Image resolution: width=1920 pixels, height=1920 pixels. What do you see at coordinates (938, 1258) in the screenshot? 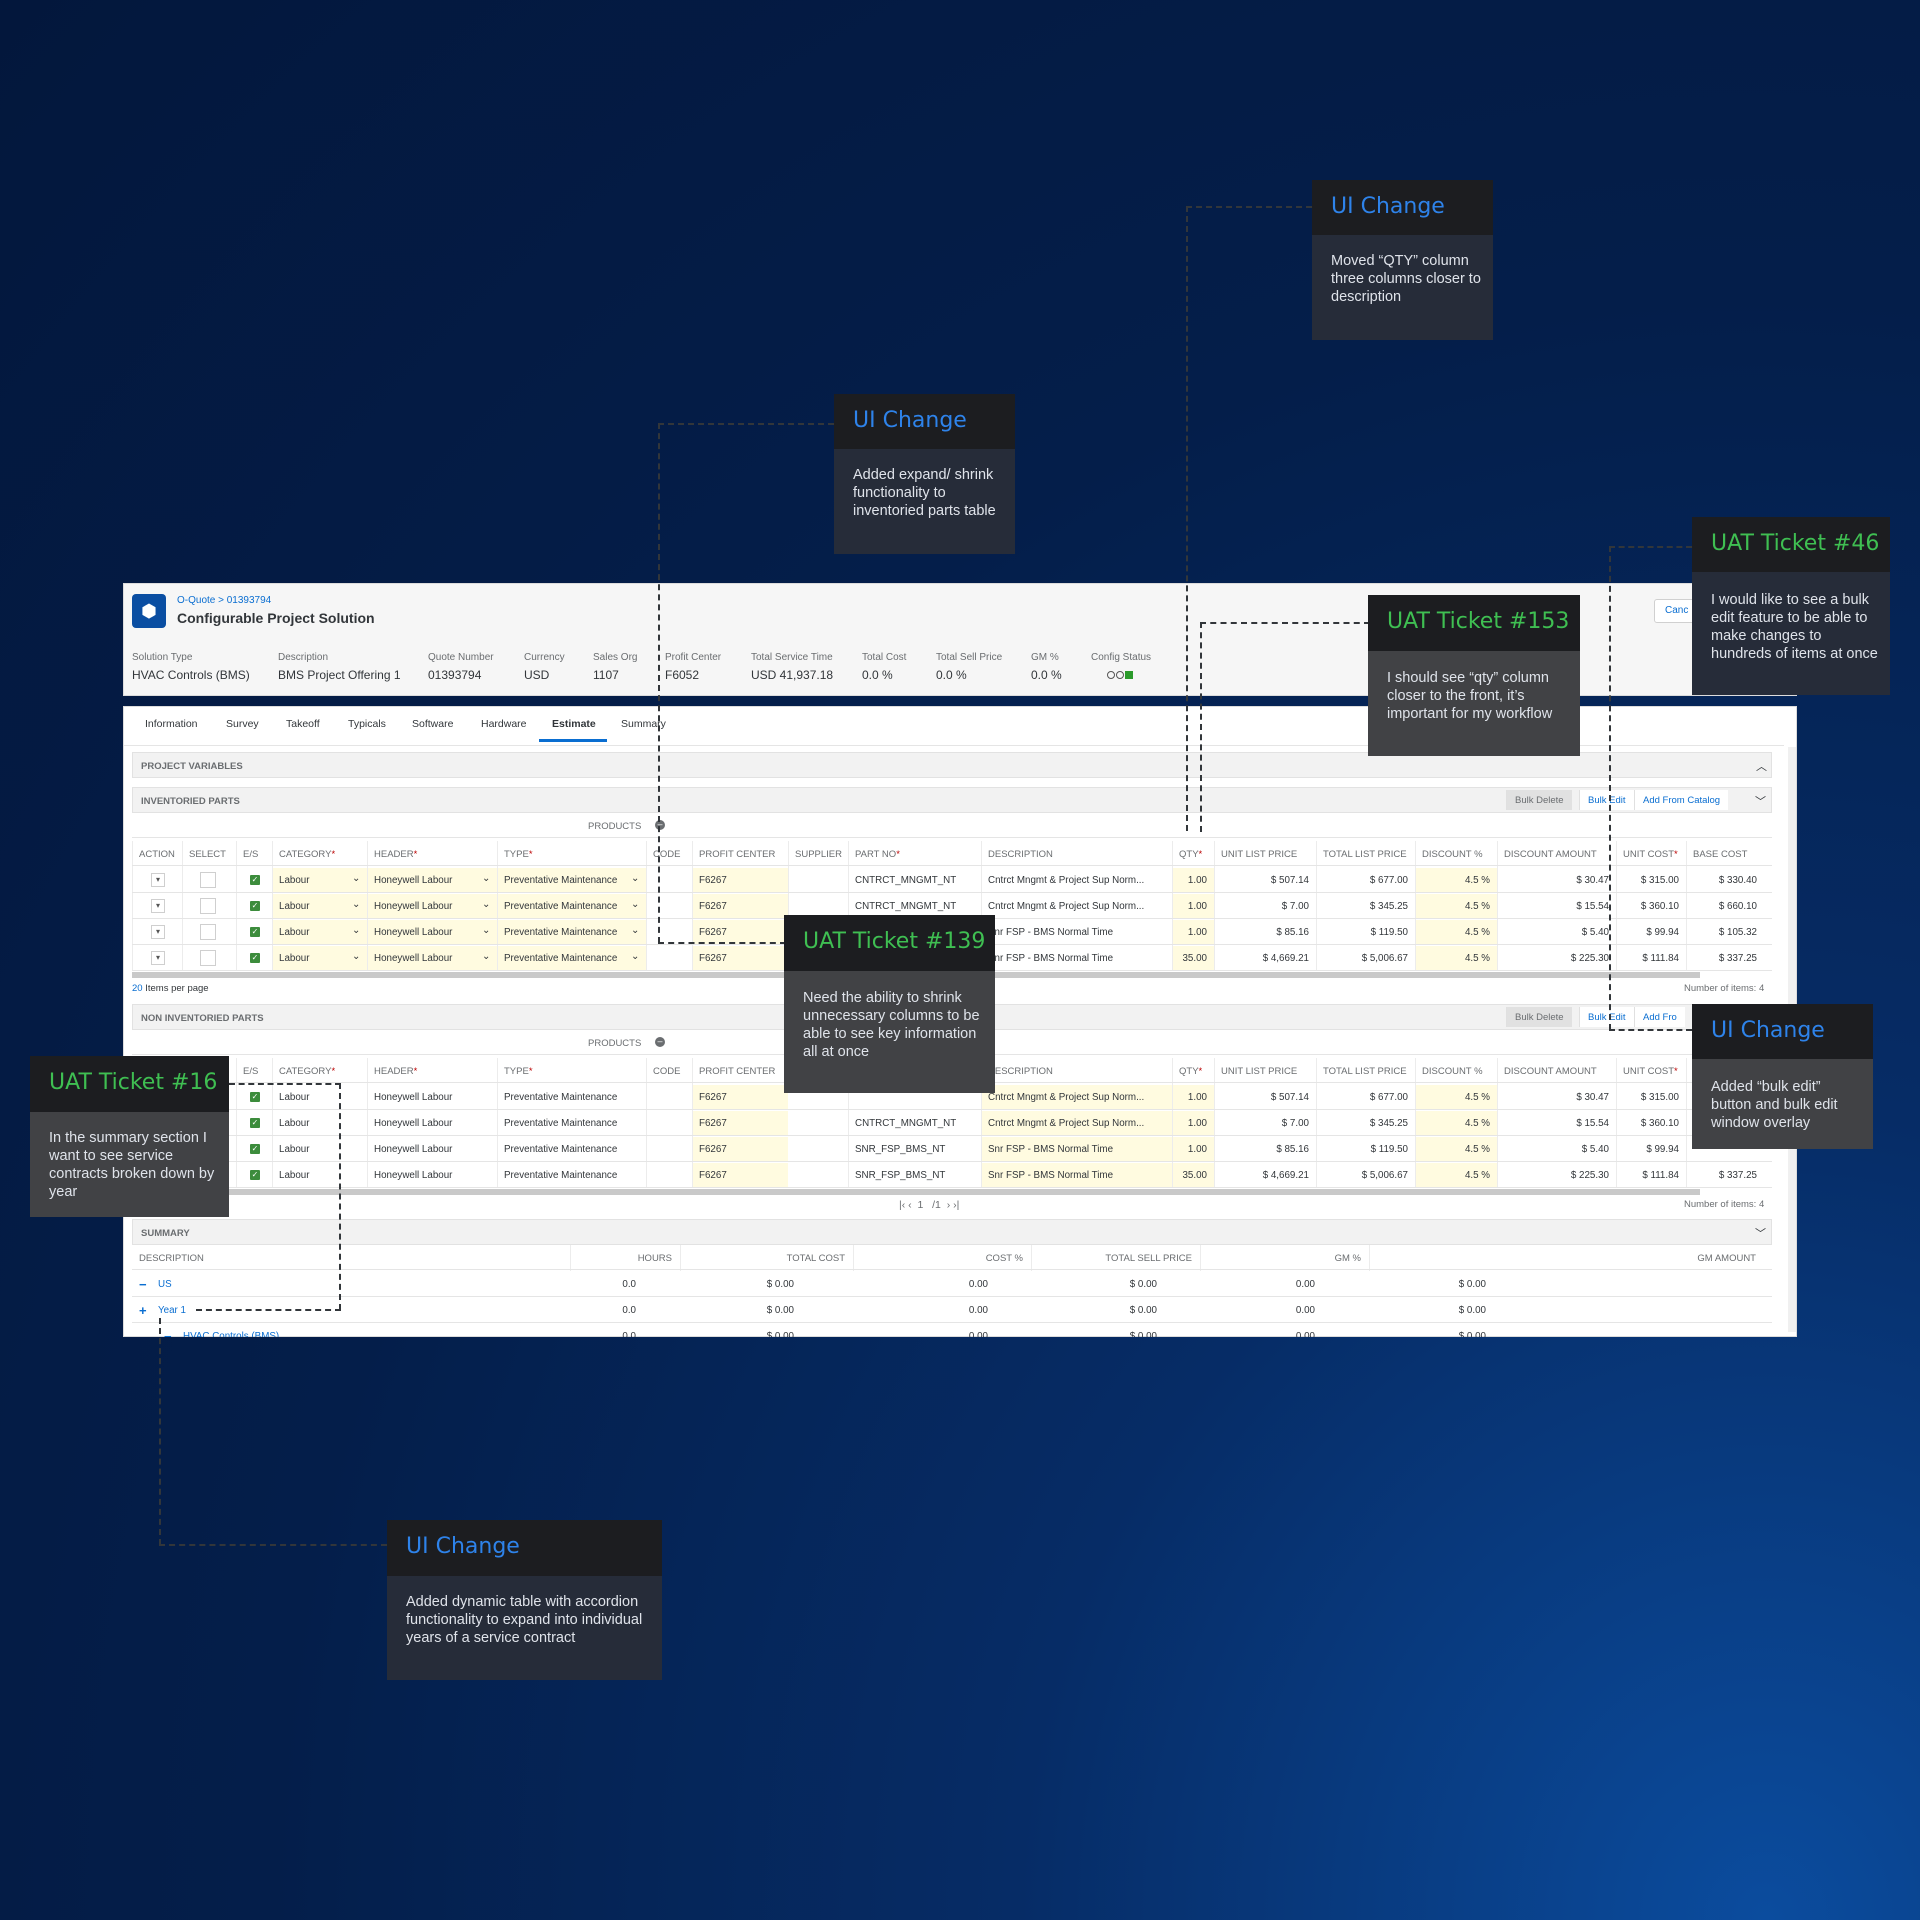
I see `column-header-cost-: COST %` at bounding box center [938, 1258].